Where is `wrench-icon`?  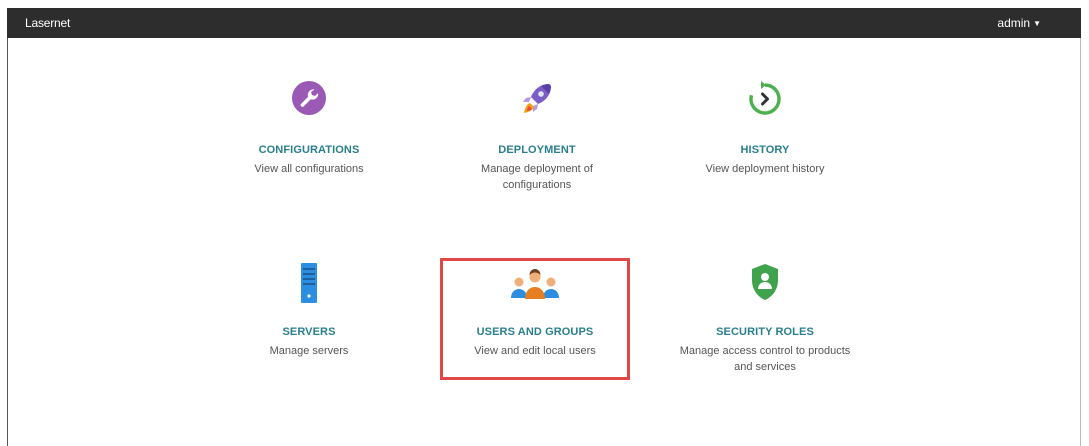
wrench-icon is located at coordinates (309, 98).